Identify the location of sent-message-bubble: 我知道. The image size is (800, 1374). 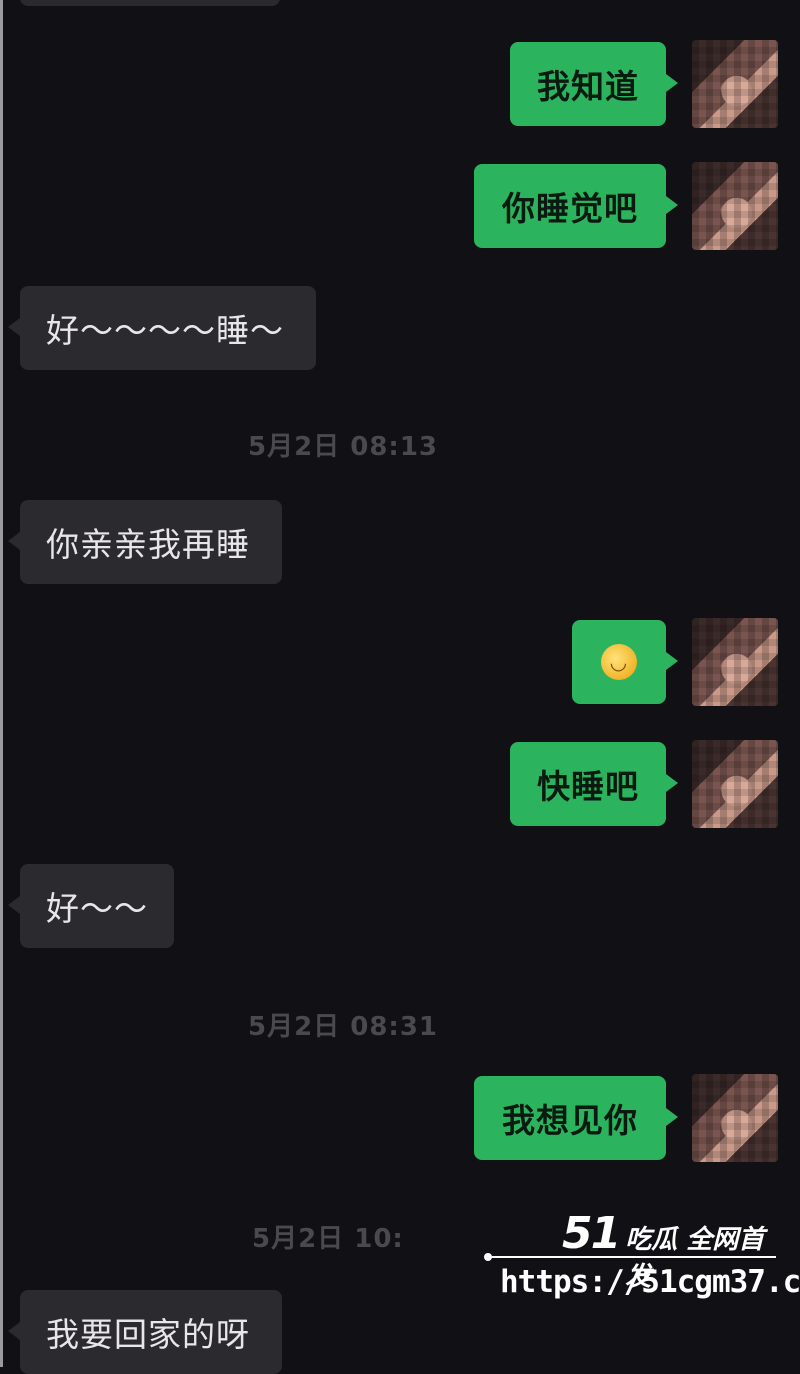
(594, 84).